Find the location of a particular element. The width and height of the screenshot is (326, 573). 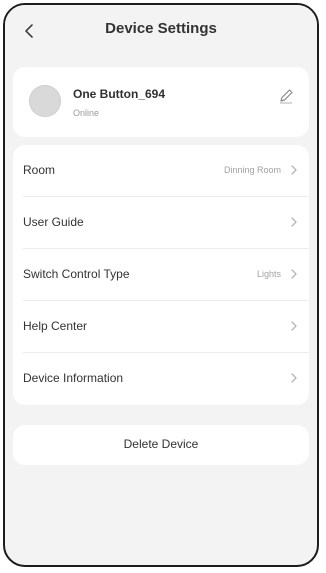

menu-item-room: Room Dinning Room is located at coordinates (161, 171).